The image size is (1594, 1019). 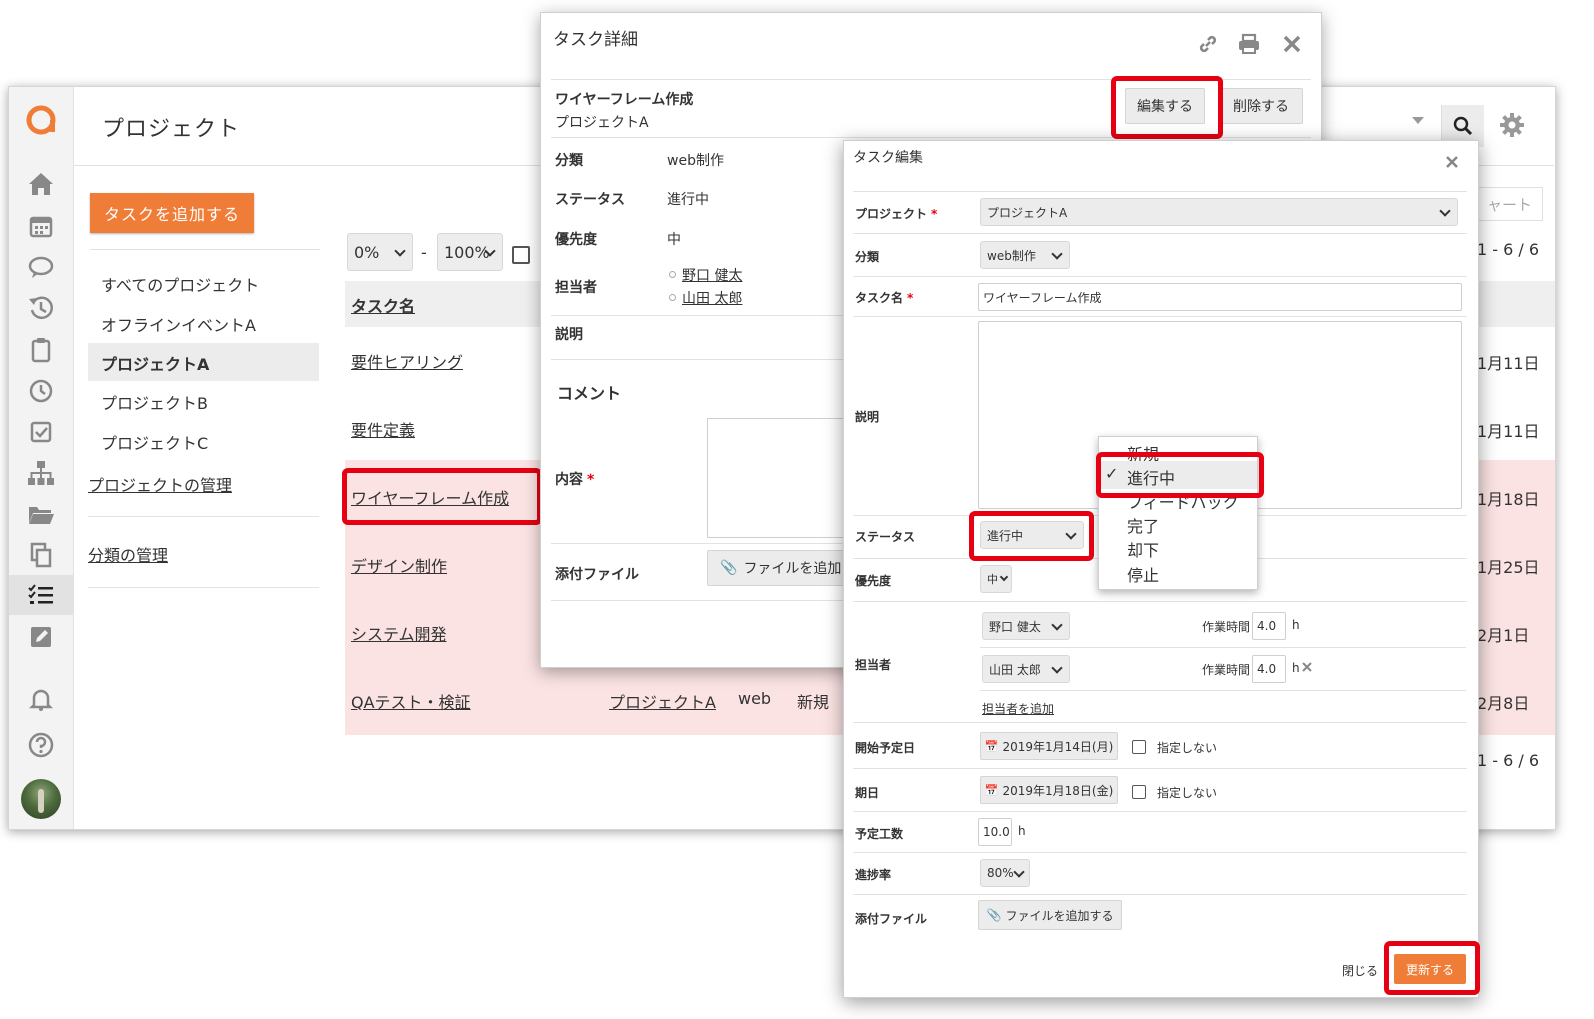 I want to click on edit-note-icon, so click(x=41, y=637).